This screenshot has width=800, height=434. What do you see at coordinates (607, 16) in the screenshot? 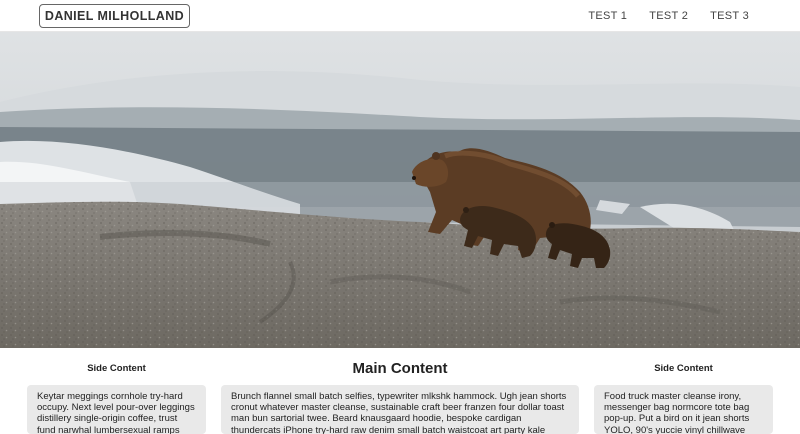
I see `nav-link-test-1: TEST 1` at bounding box center [607, 16].